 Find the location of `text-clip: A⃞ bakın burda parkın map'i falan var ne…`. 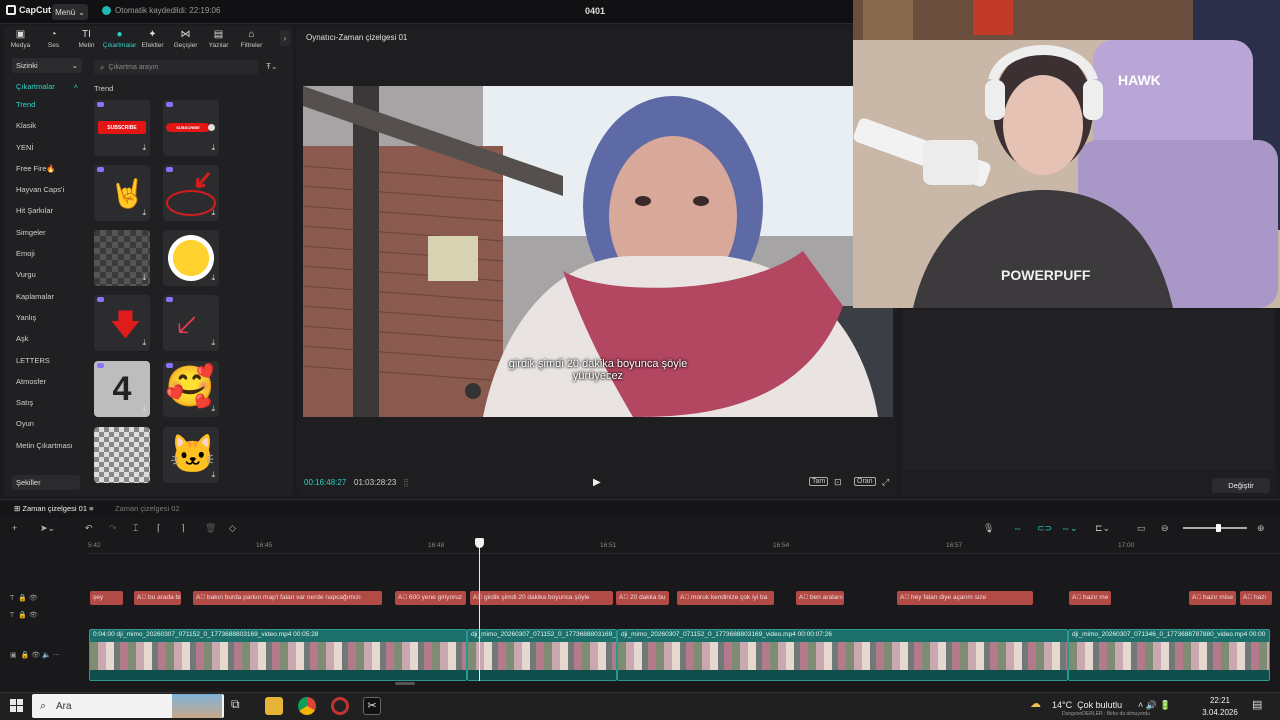

text-clip: A⃞ bakın burda parkın map'i falan var ne… is located at coordinates (287, 598).